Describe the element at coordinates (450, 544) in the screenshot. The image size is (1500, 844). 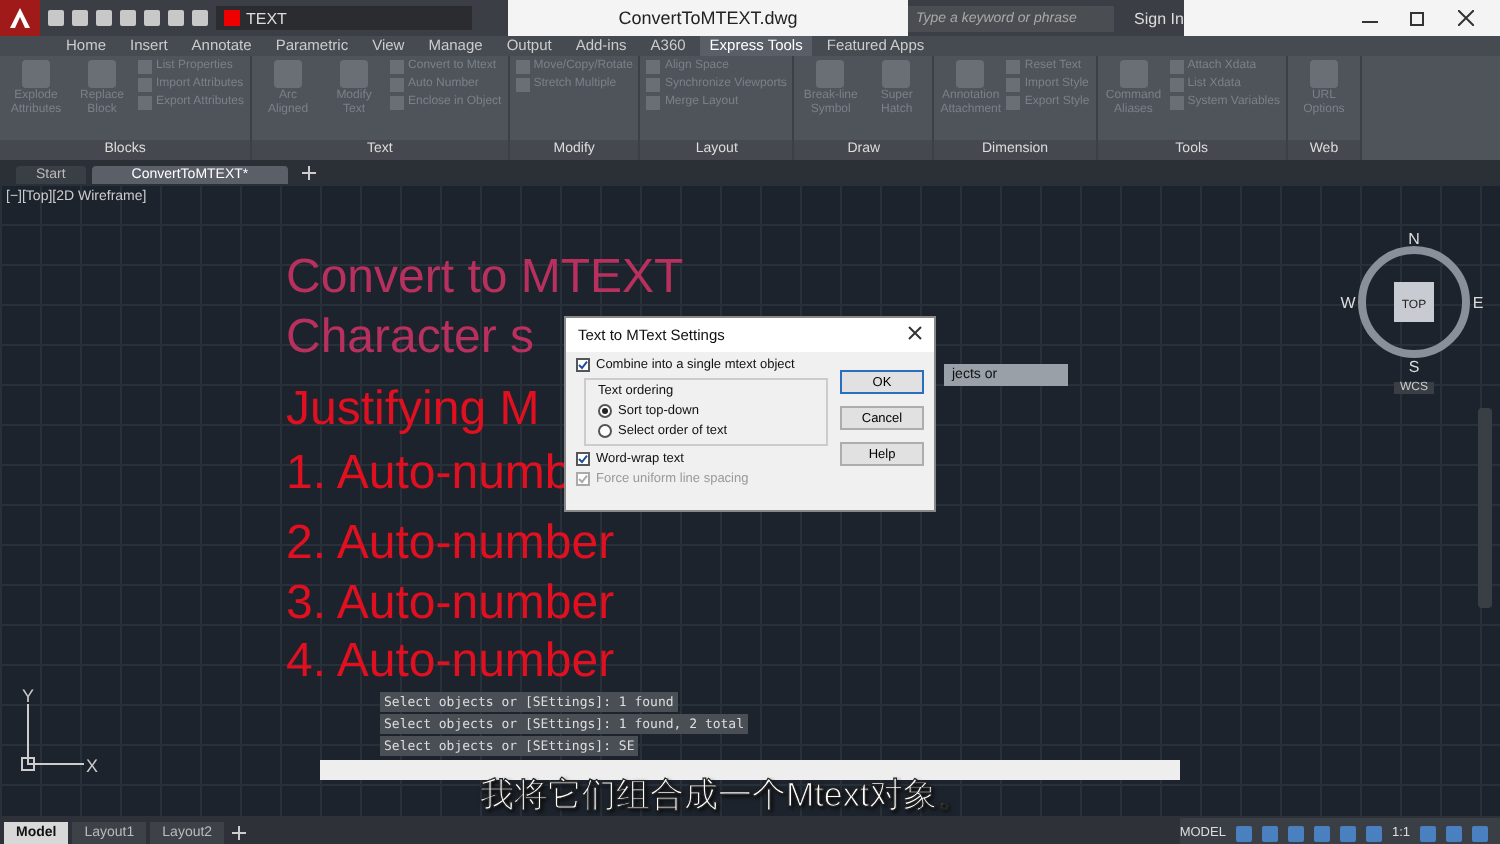
I see `drawing-text: 2. Auto-number` at that location.